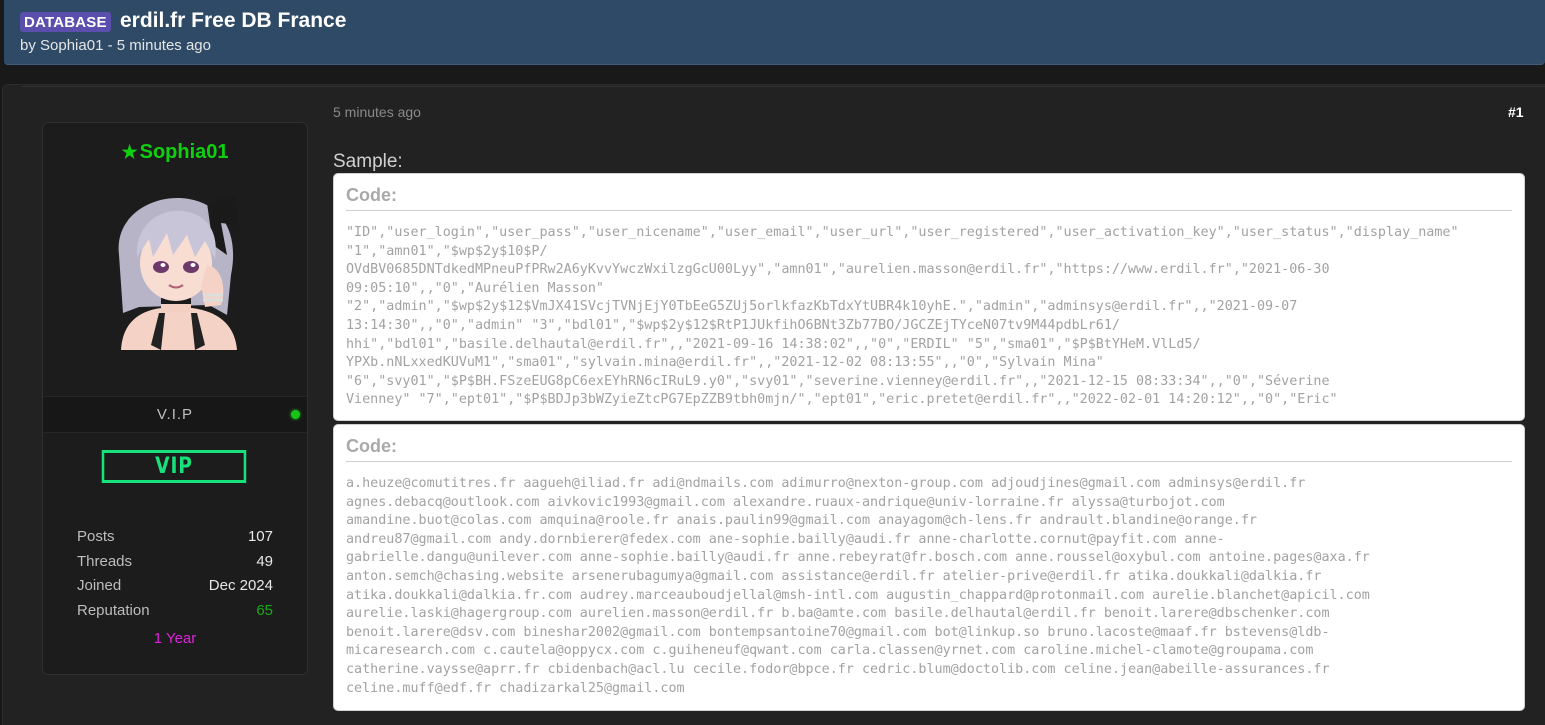  What do you see at coordinates (264, 610) in the screenshot?
I see `reputation-value-link: 65` at bounding box center [264, 610].